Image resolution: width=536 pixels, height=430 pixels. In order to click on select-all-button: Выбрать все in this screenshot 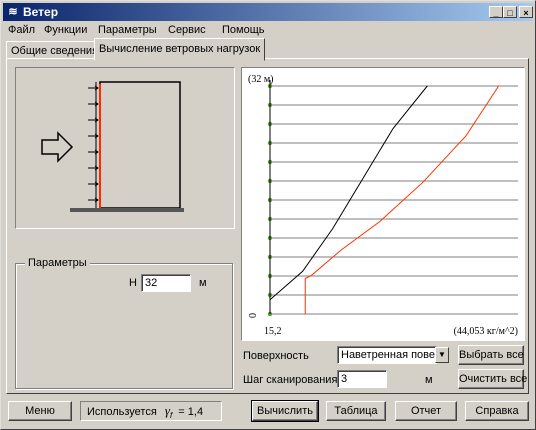, I will do `click(491, 355)`.